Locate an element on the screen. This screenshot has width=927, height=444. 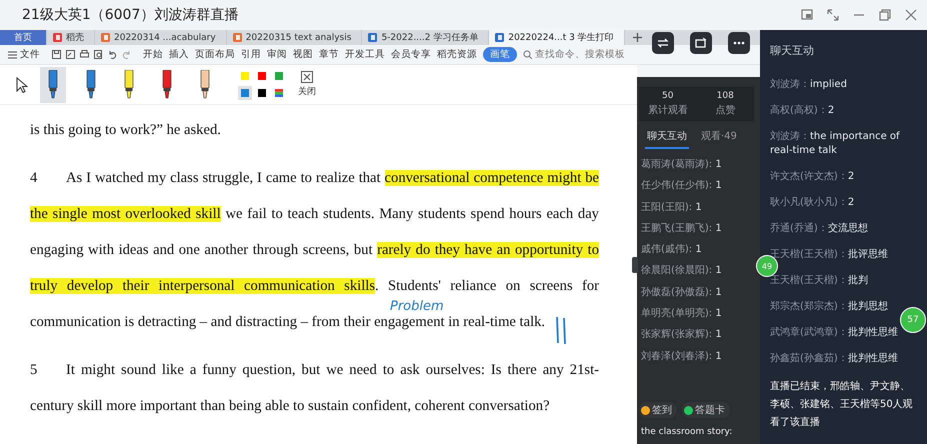
pen-mode-button: 画笔 is located at coordinates (500, 54).